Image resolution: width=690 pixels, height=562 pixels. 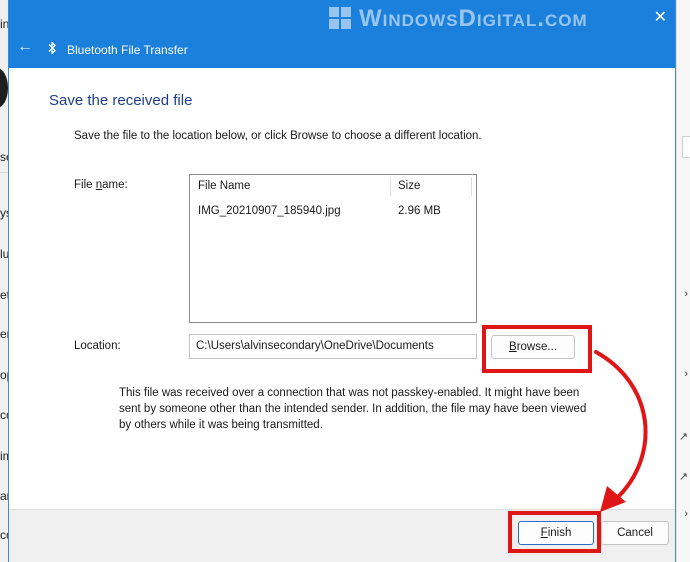 I want to click on watermark: WindowsDigital.com, so click(x=458, y=19).